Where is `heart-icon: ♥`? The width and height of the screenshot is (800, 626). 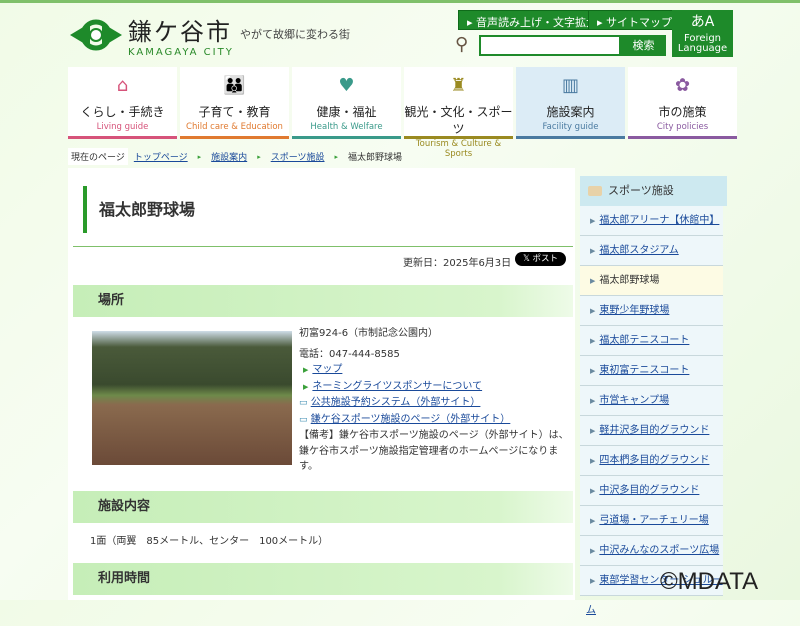
heart-icon: ♥ is located at coordinates (346, 85).